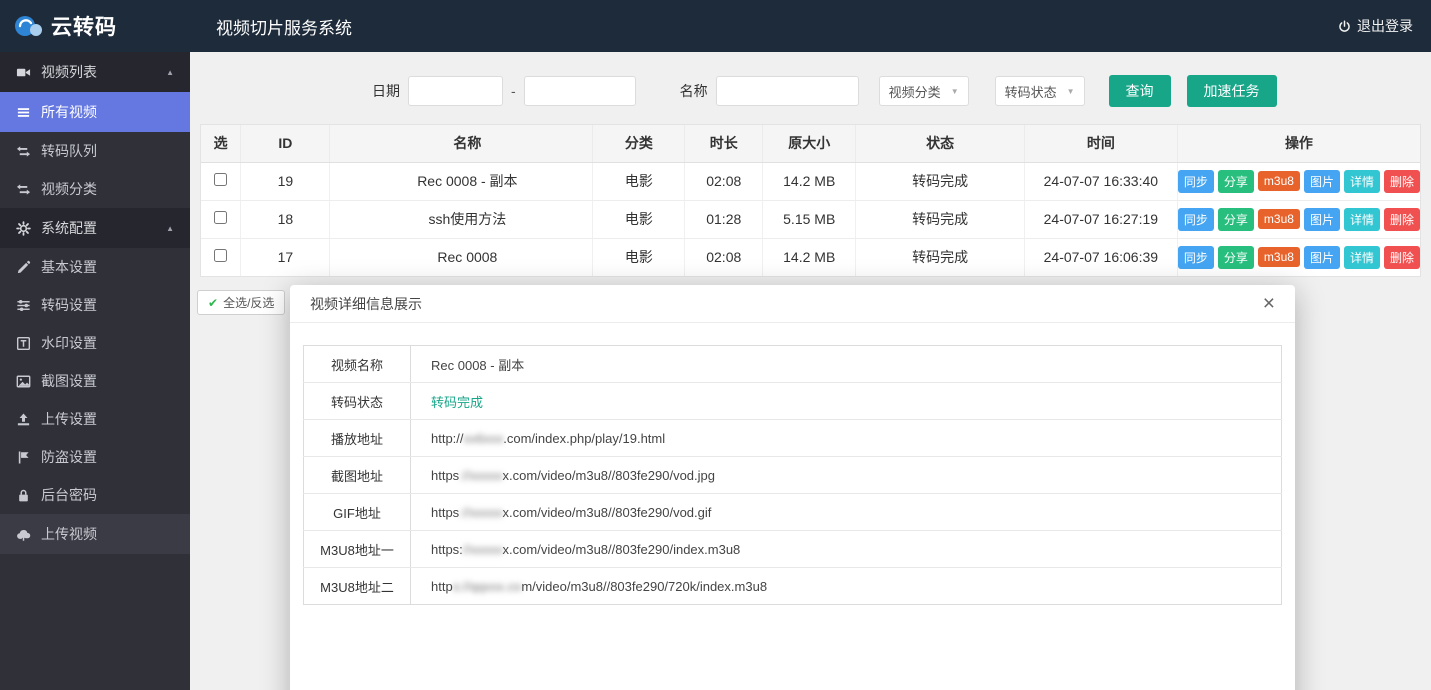 This screenshot has width=1431, height=690. I want to click on logout-button: 退出登录, so click(1384, 26).